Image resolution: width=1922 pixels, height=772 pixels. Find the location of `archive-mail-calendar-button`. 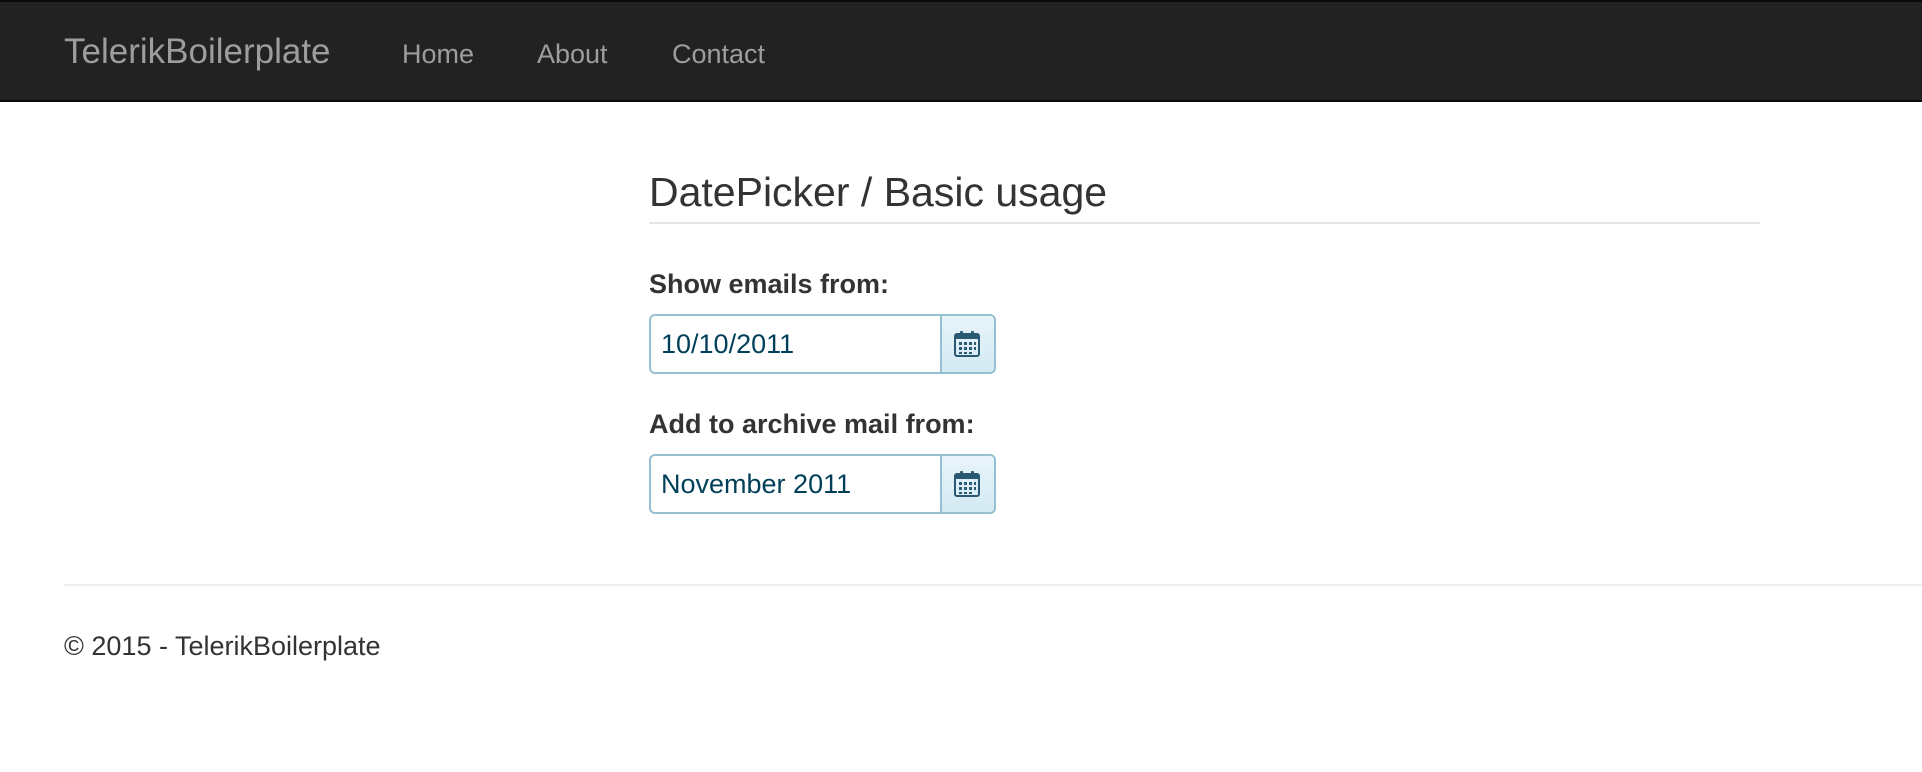

archive-mail-calendar-button is located at coordinates (967, 484).